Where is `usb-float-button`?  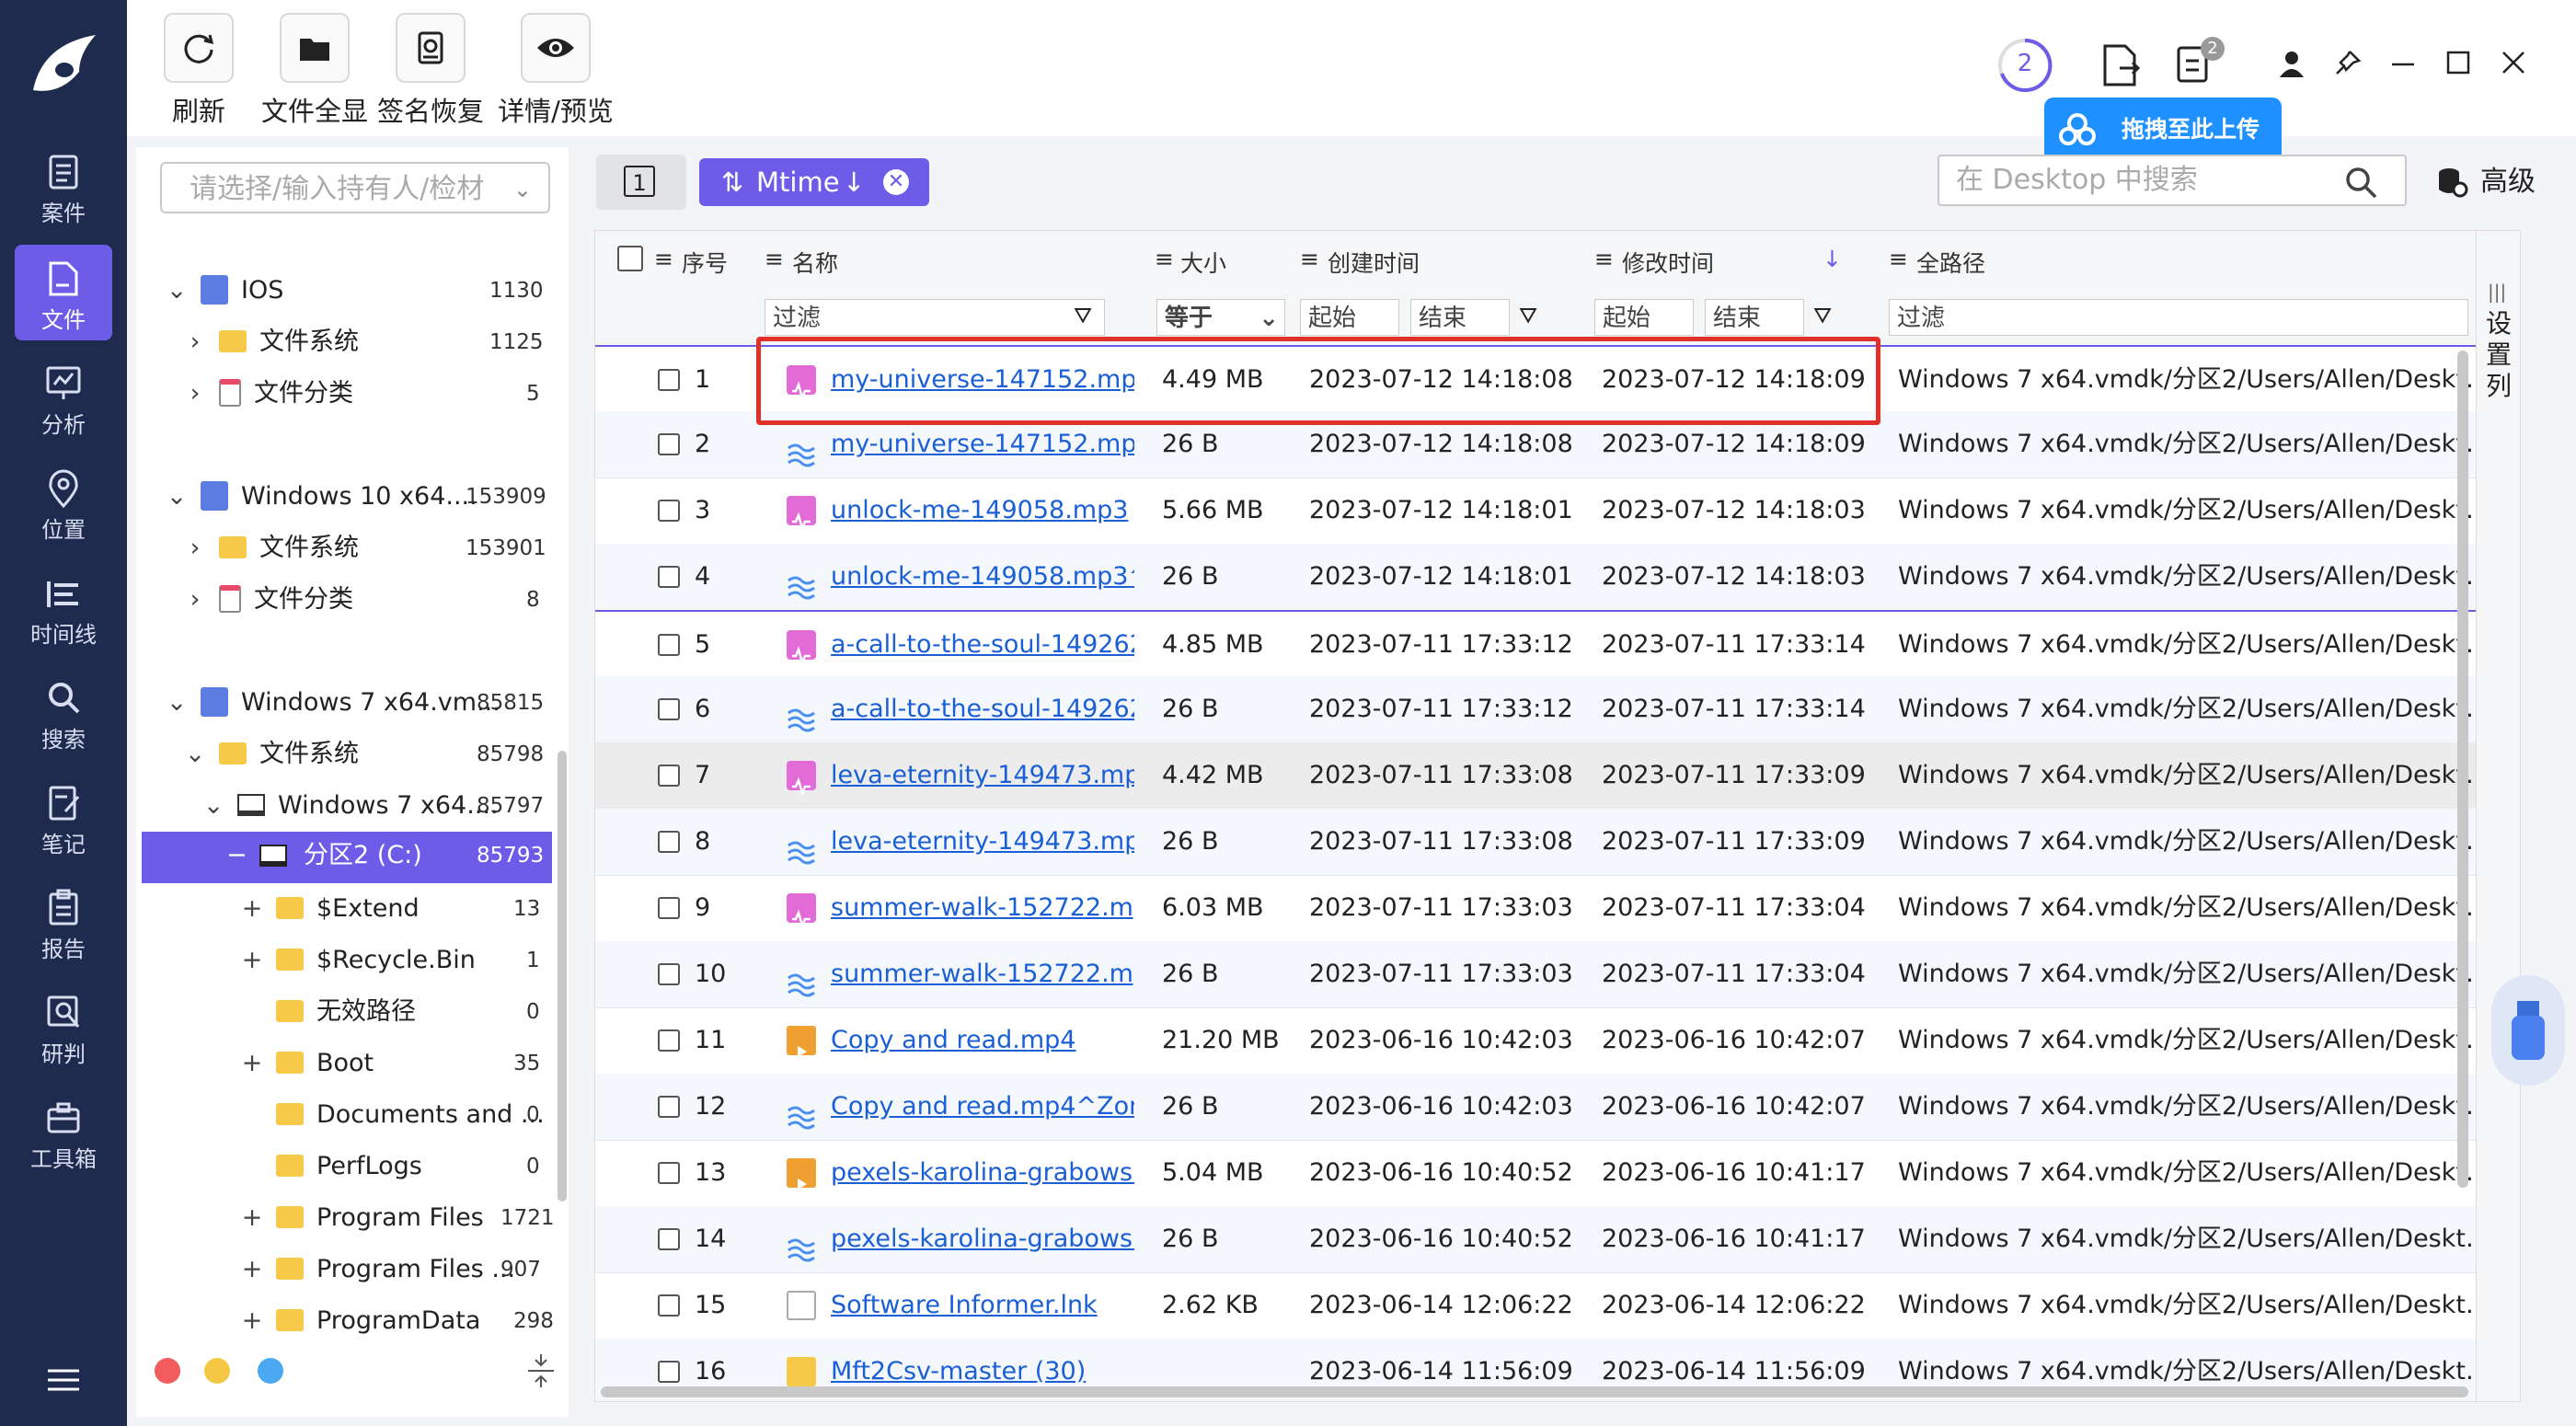
usb-float-button is located at coordinates (2528, 1030).